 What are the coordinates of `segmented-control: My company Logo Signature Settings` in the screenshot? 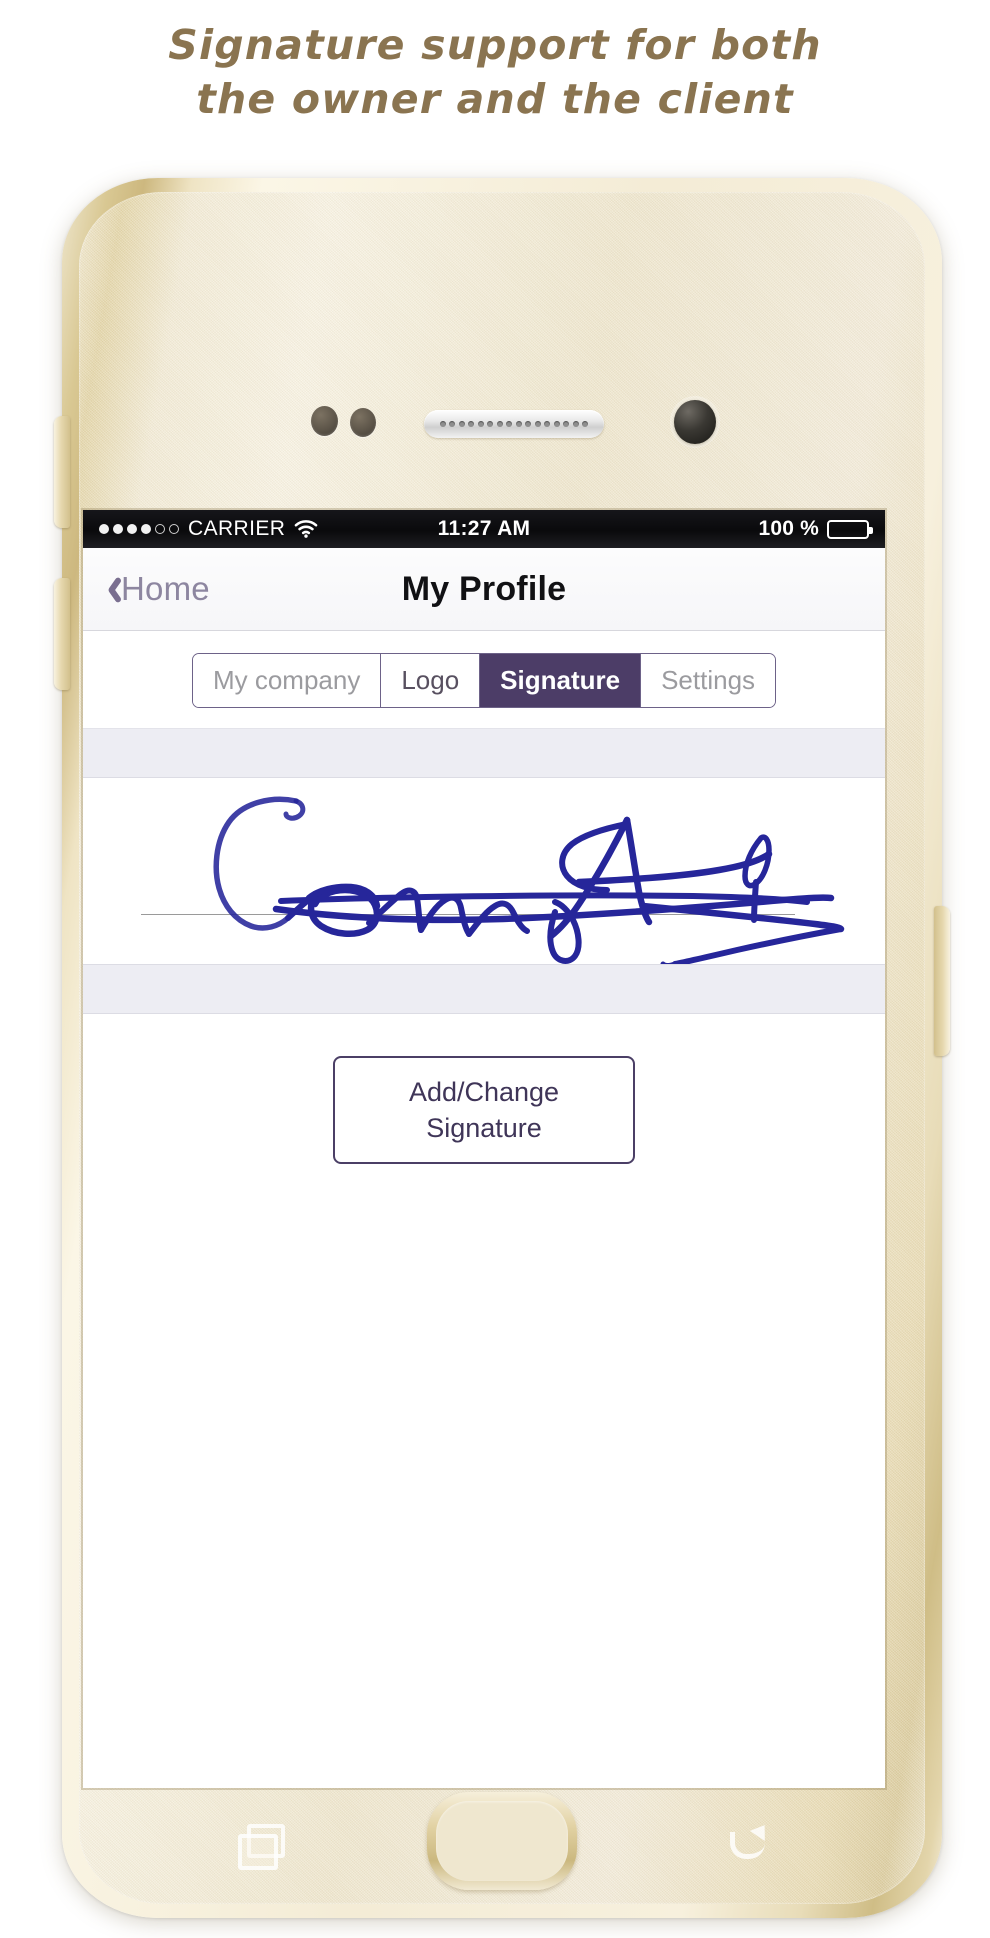 It's located at (484, 680).